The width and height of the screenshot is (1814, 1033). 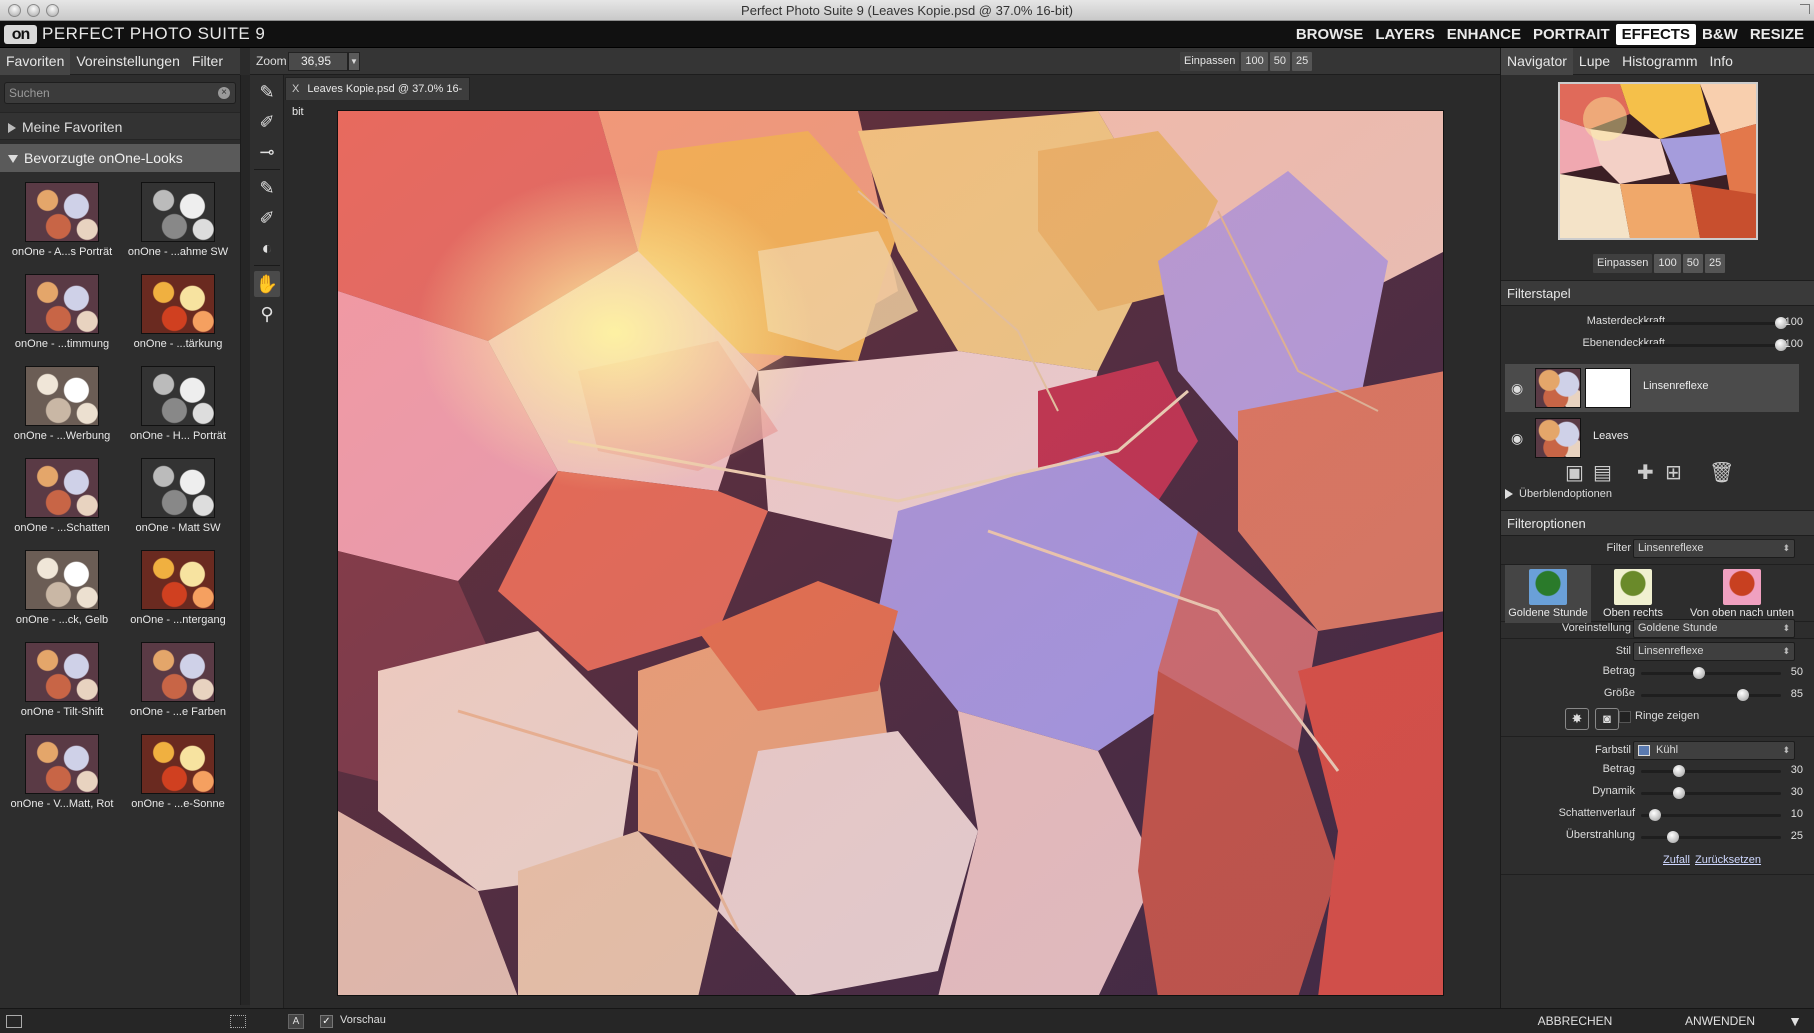 I want to click on section-my-favorites: Meine Favoriten, so click(x=120, y=126).